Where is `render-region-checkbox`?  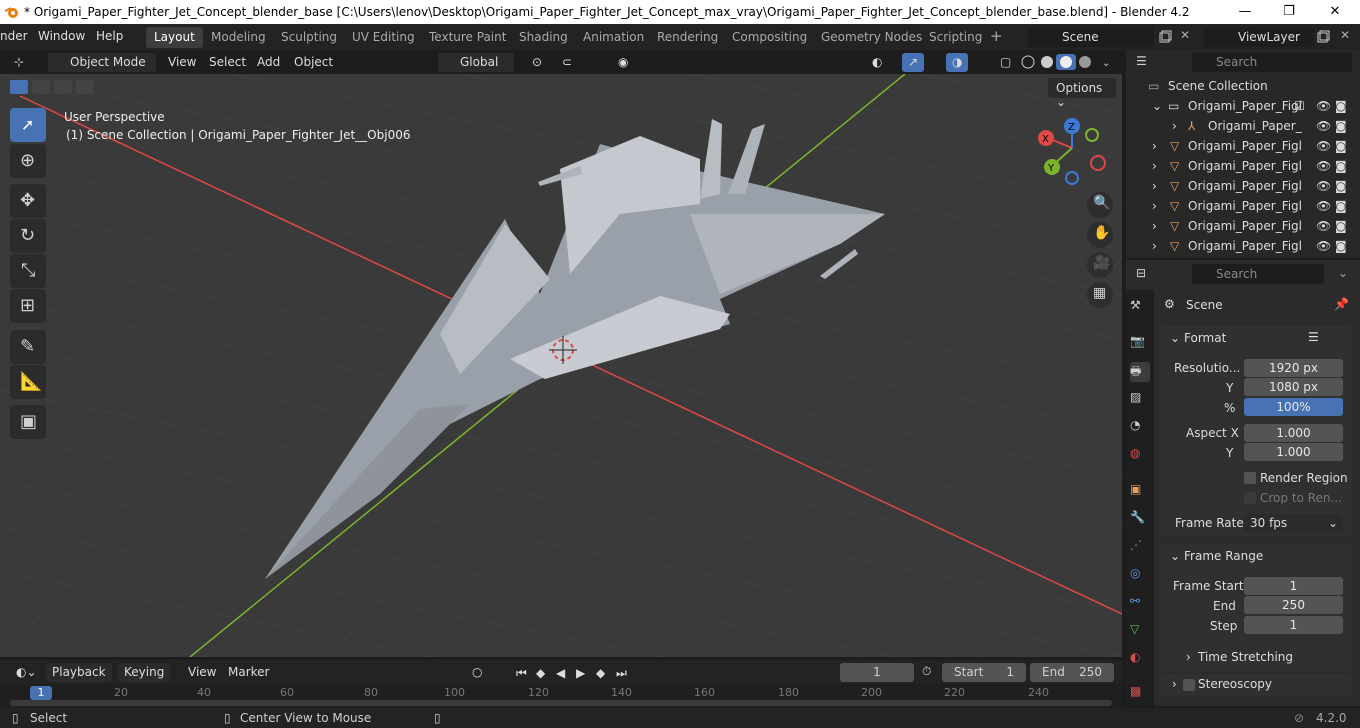
render-region-checkbox is located at coordinates (1250, 478).